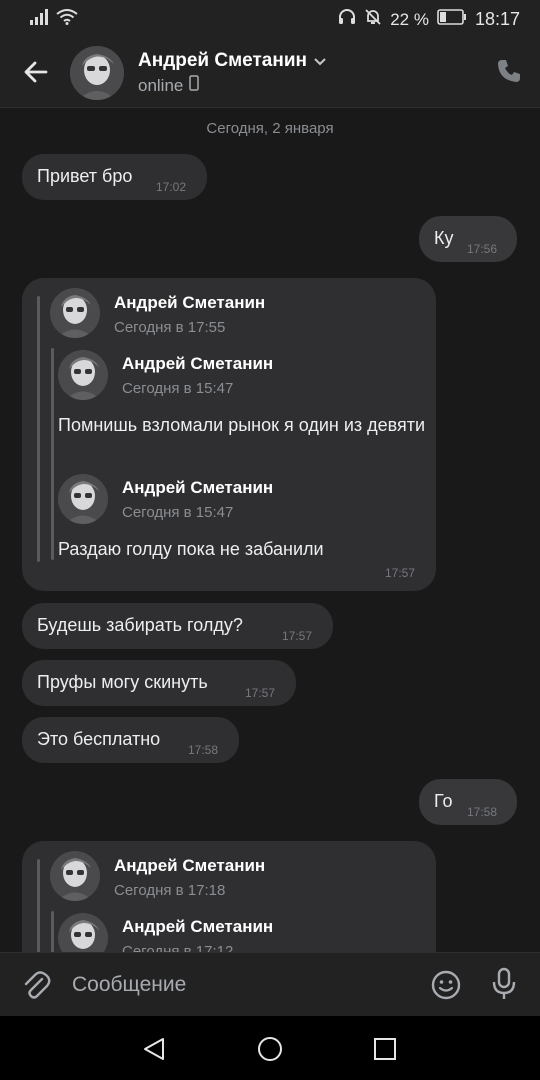  I want to click on nav-back-icon, so click(154, 1049).